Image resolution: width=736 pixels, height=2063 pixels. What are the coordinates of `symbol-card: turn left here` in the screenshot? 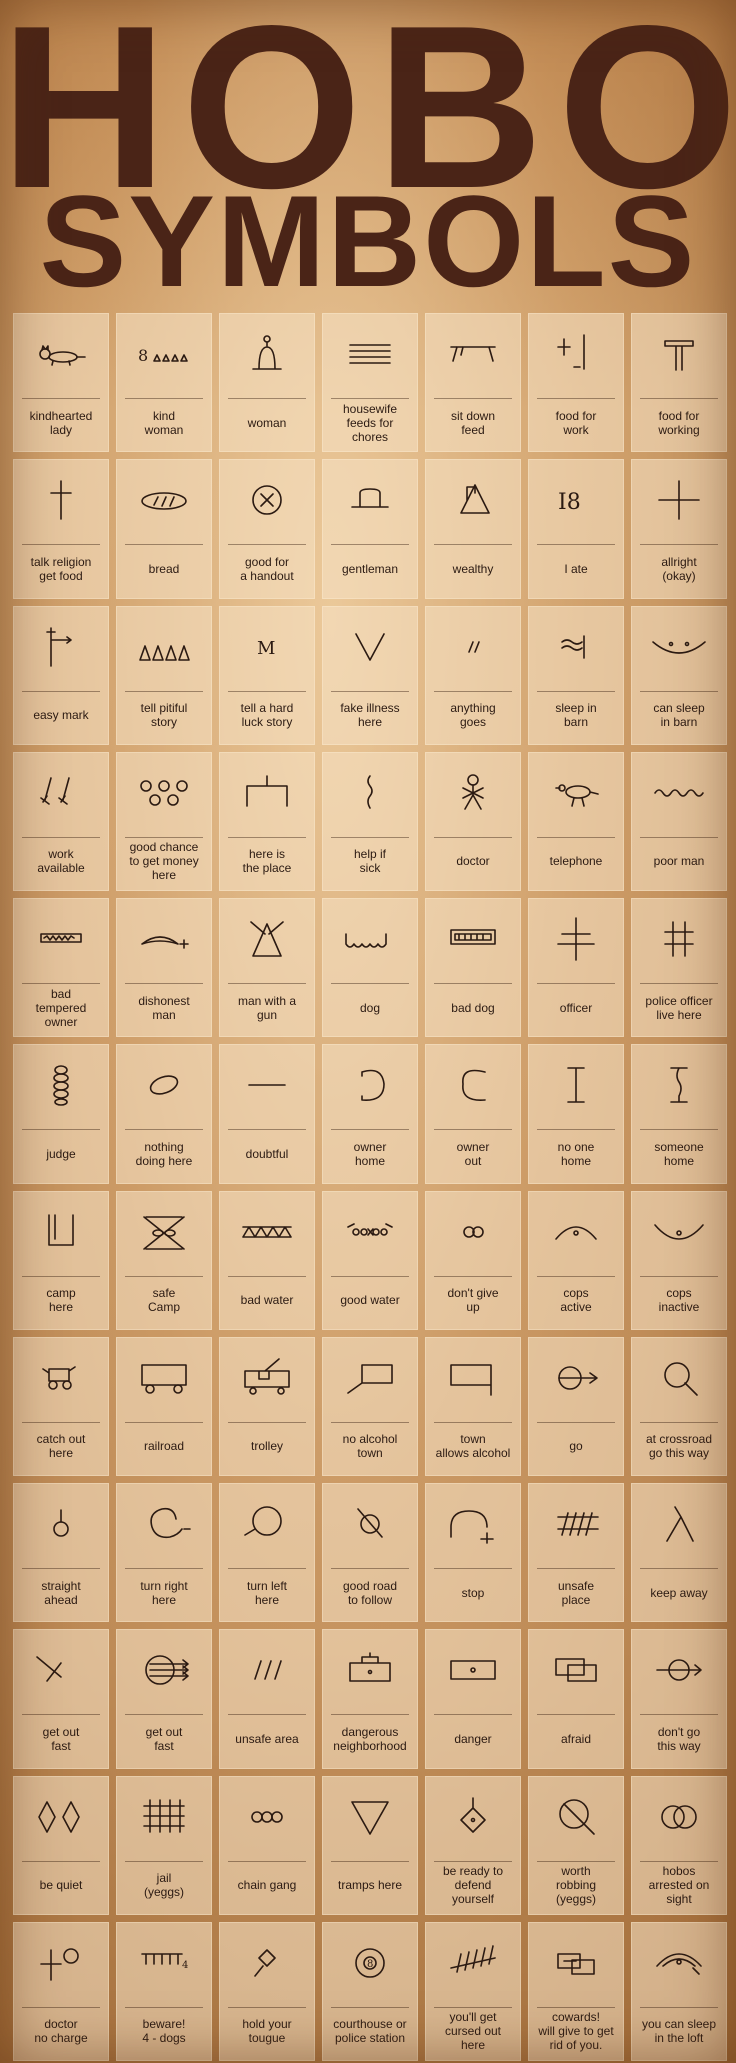 It's located at (267, 1553).